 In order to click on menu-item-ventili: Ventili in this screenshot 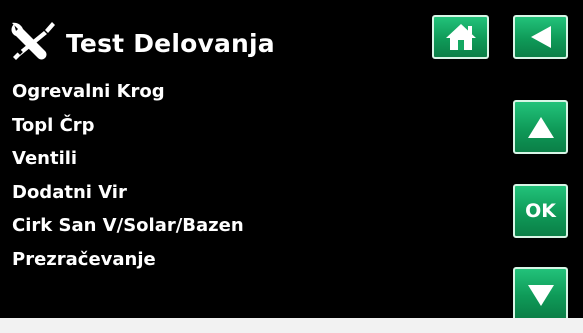, I will do `click(128, 164)`.